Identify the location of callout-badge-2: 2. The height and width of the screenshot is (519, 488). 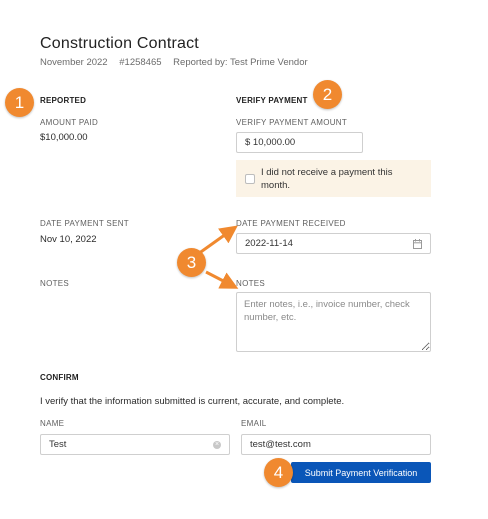
(327, 94).